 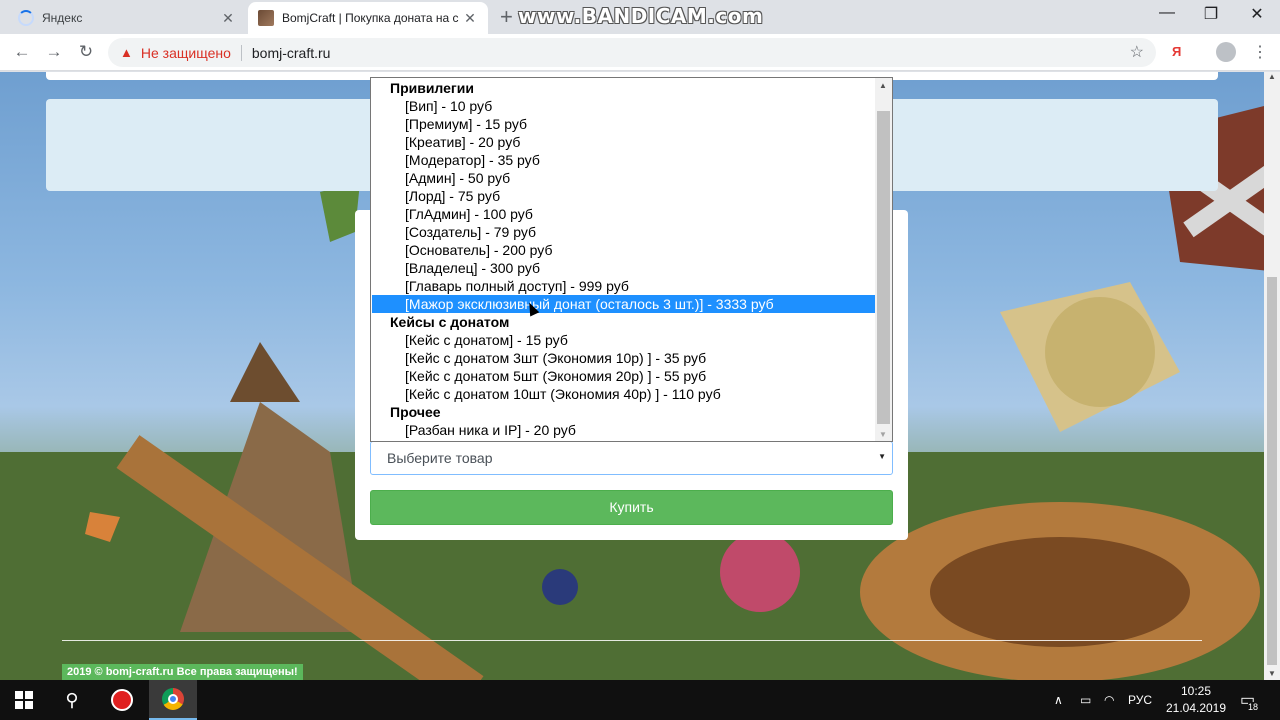 What do you see at coordinates (640, 700) in the screenshot?
I see `taskbar: ⚲ ∧ ▭ ◠ РУС 10:25 21.04.2019 ▭ 18` at bounding box center [640, 700].